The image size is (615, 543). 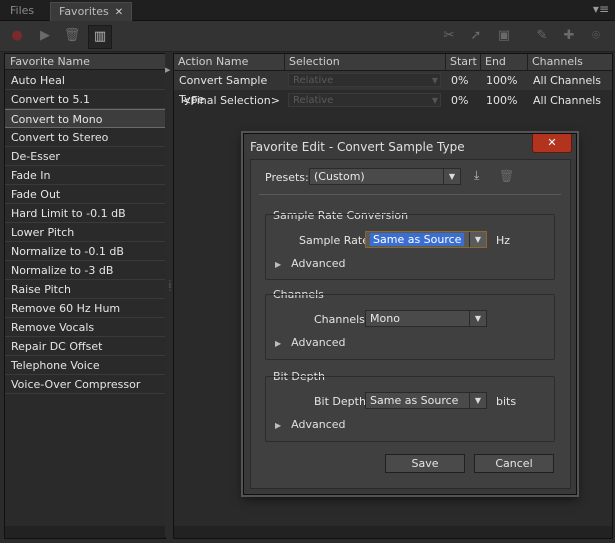 What do you see at coordinates (85, 156) in the screenshot?
I see `list-item: De-Esser` at bounding box center [85, 156].